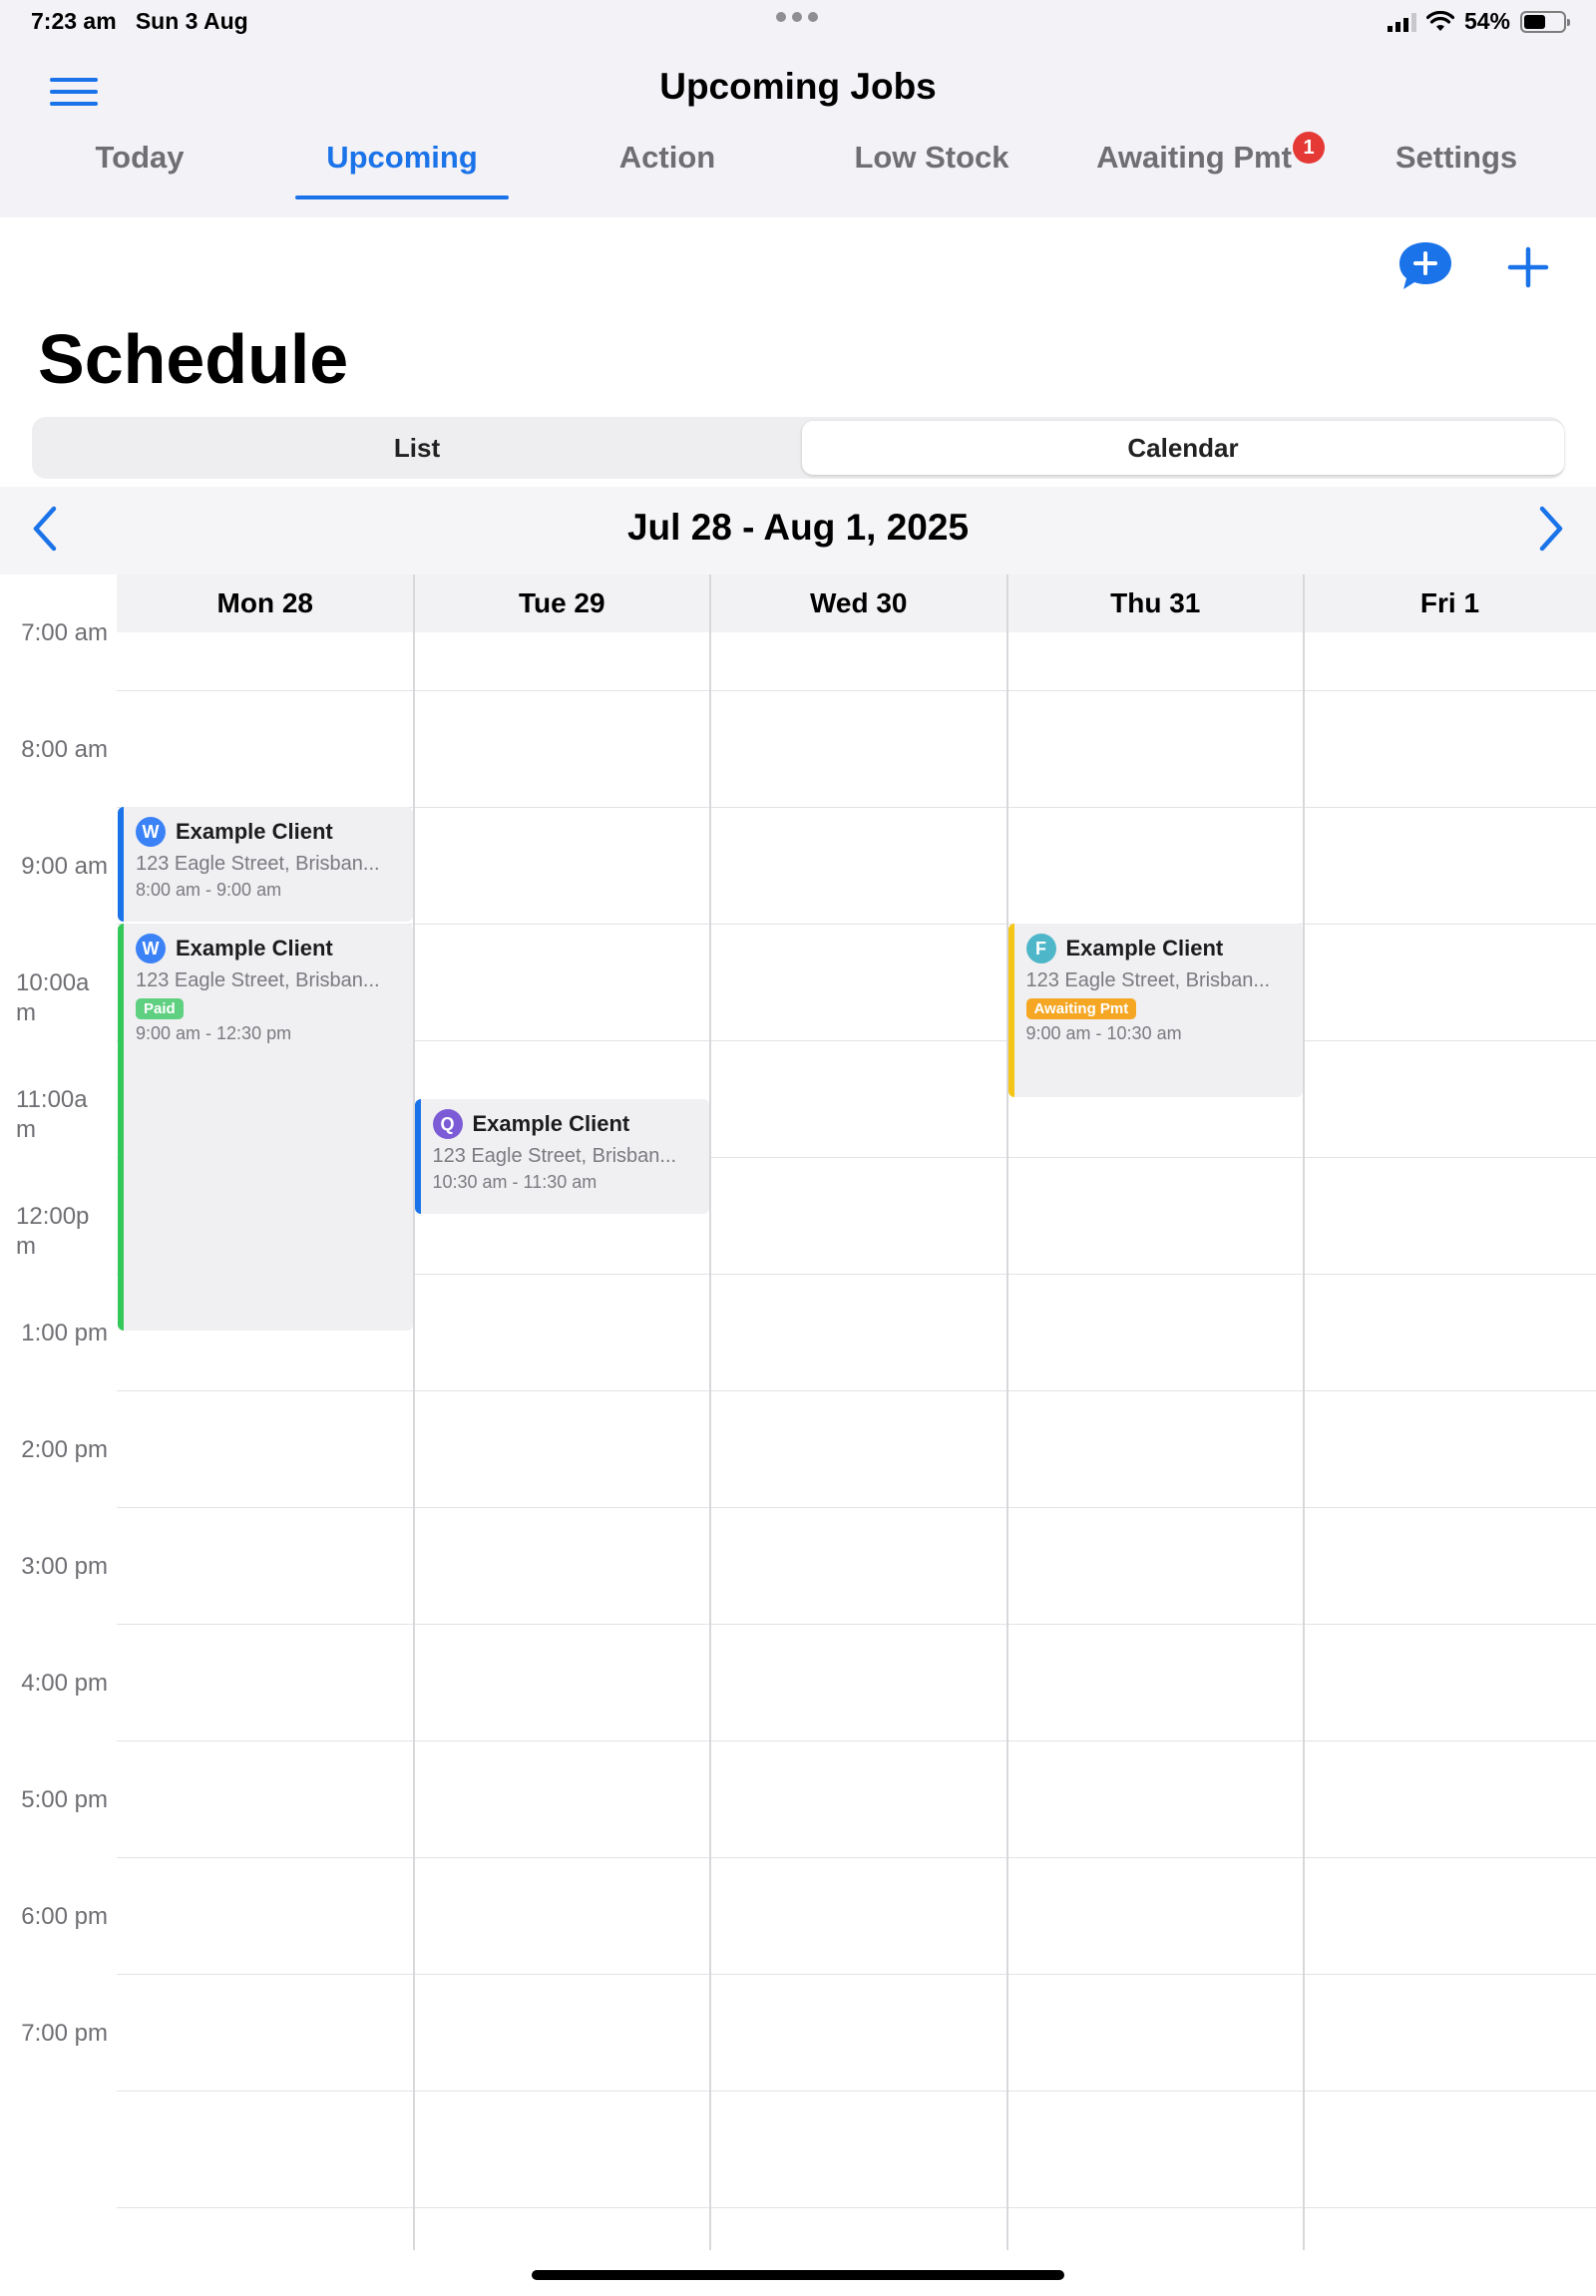  What do you see at coordinates (64, 1683) in the screenshot?
I see `time-label: 4:00 pm` at bounding box center [64, 1683].